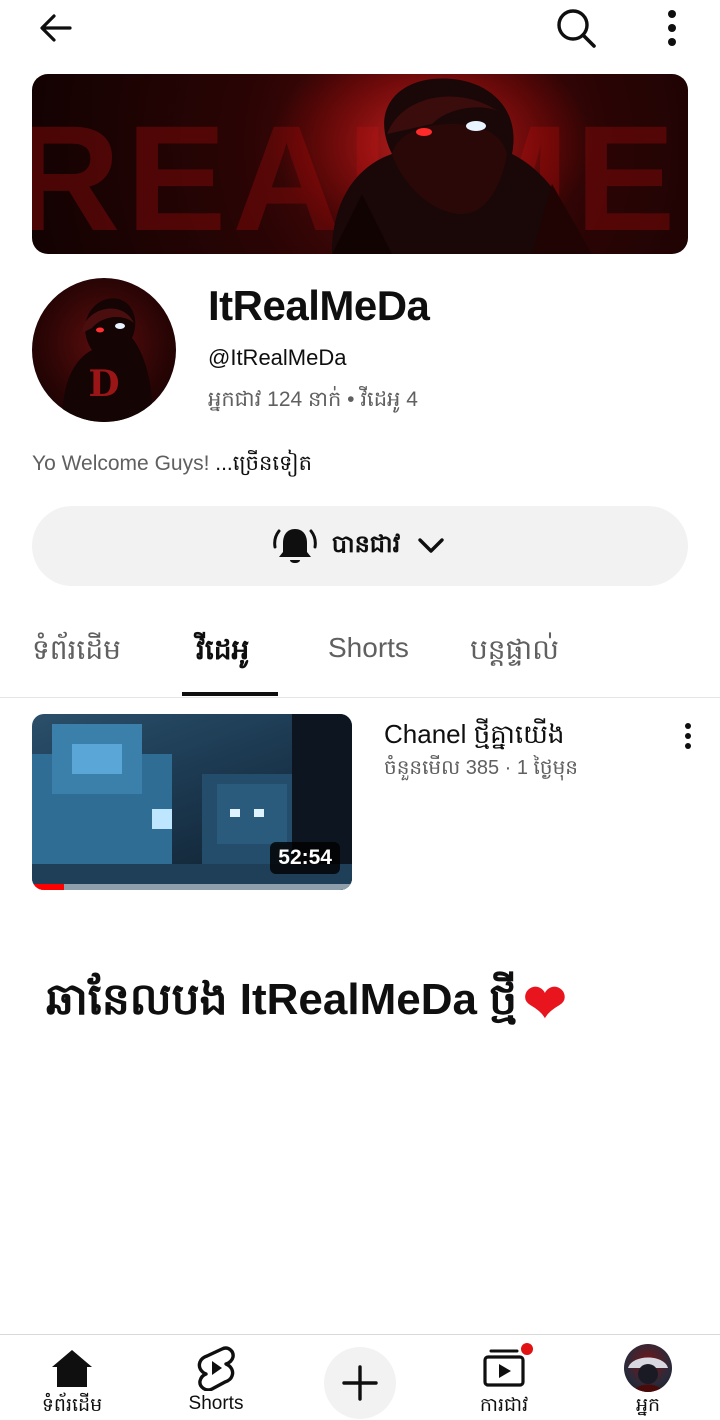  I want to click on nav-subscriptions-label: ការជាវ, so click(504, 1405).